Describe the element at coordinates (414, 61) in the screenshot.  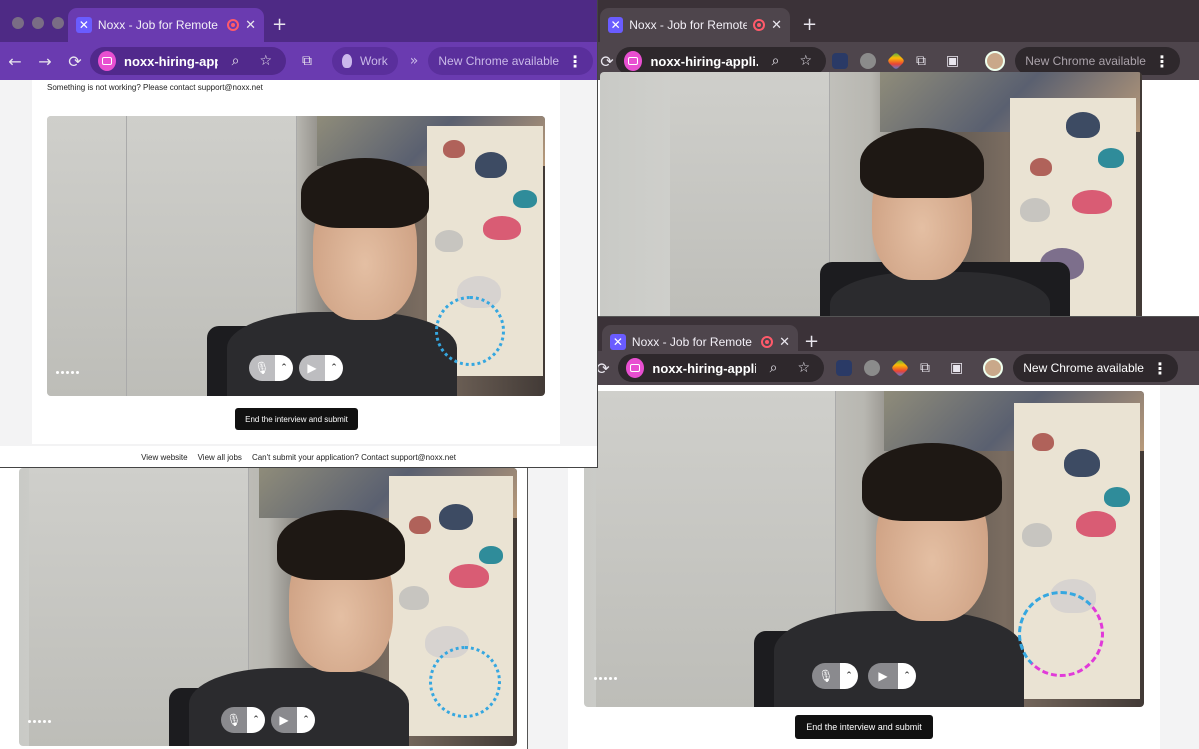
I see `double-chevron-icon: »` at that location.